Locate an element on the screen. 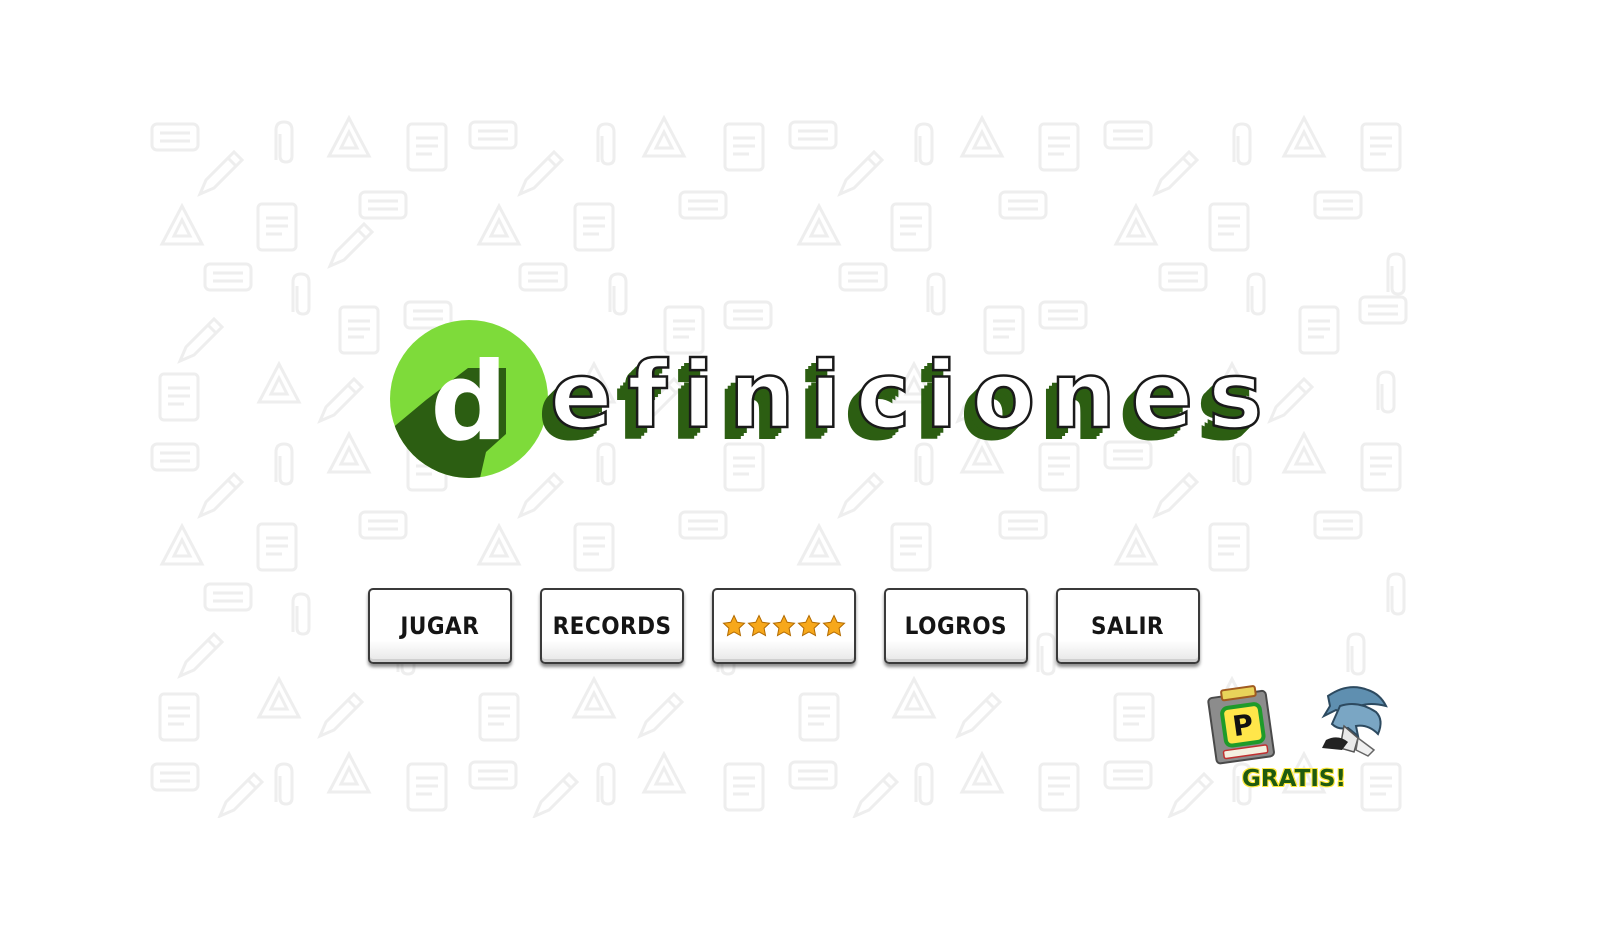 Image resolution: width=1600 pixels, height=946 pixels. achievements-label: LOGROS is located at coordinates (956, 626).